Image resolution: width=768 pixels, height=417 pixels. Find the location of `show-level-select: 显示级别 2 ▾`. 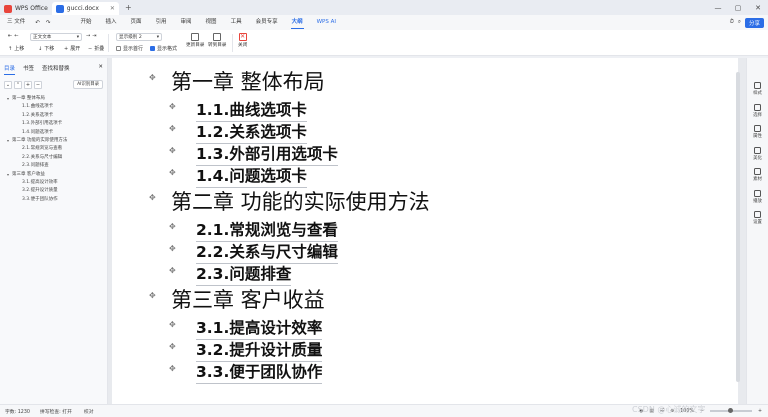

show-level-select: 显示级别 2 ▾ is located at coordinates (139, 37).